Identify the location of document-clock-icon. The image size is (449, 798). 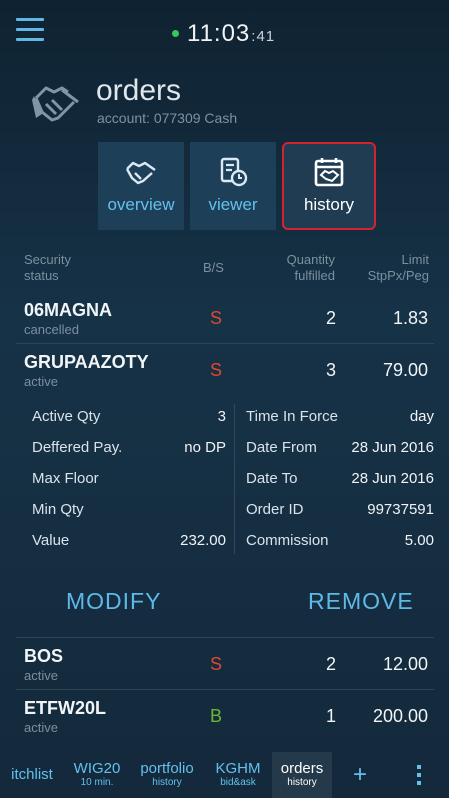
(234, 172).